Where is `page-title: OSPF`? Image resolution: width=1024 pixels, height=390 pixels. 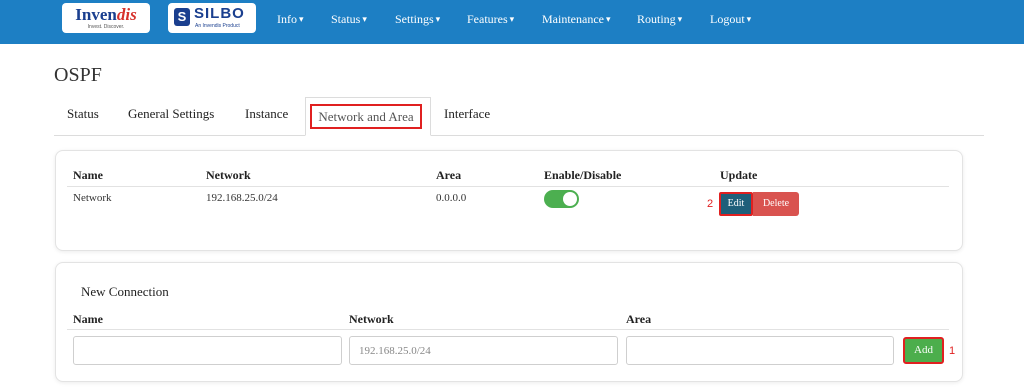 page-title: OSPF is located at coordinates (78, 75).